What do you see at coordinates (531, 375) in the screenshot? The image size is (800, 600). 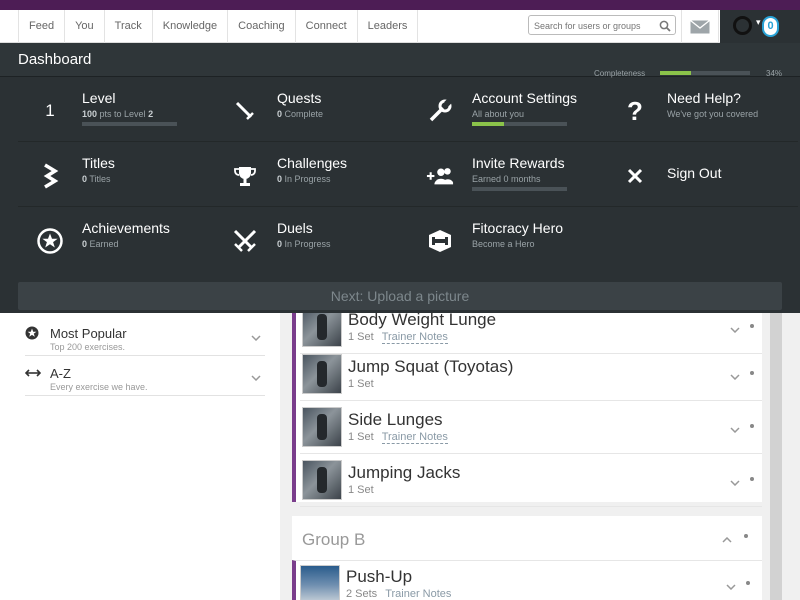 I see `exercise-row: Jump Squat (Toyotas) 1 Set` at bounding box center [531, 375].